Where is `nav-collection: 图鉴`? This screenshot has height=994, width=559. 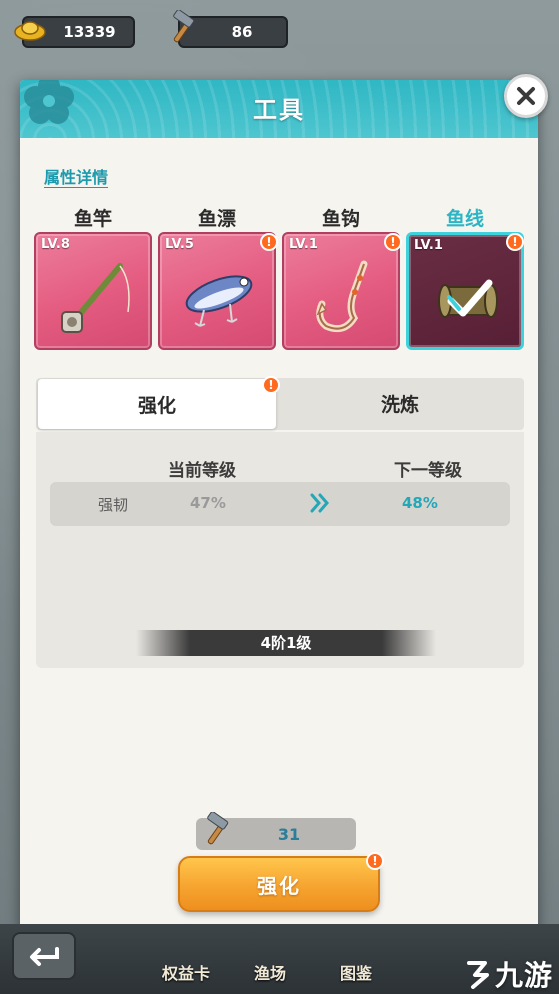
nav-collection: 图鉴 is located at coordinates (356, 972).